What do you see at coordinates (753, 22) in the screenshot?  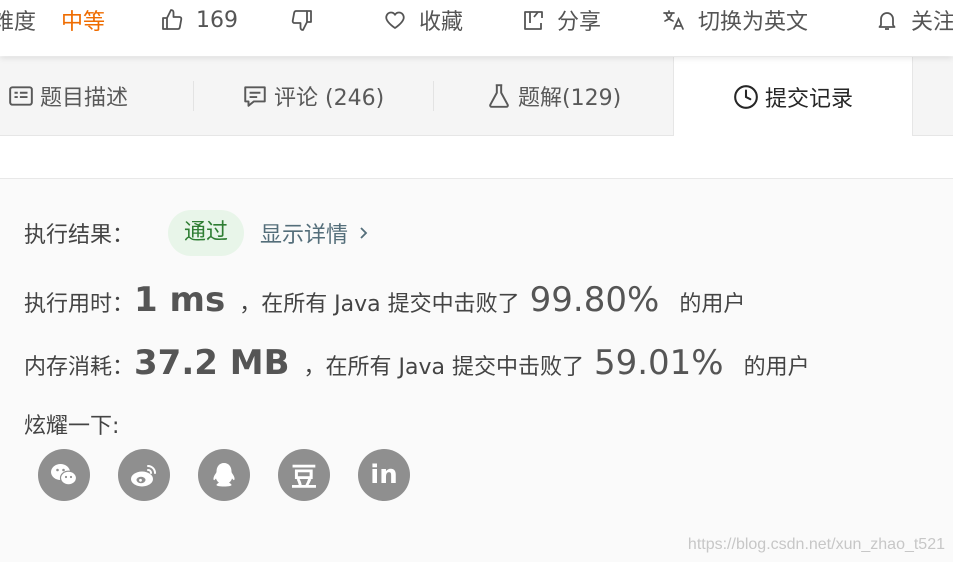 I see `language-label: 切换为英文` at bounding box center [753, 22].